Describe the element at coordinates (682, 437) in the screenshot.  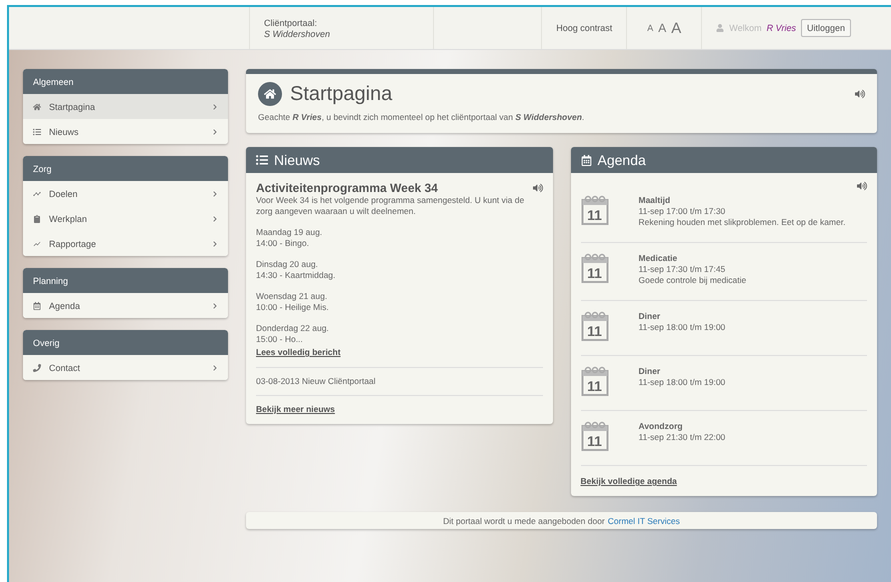
I see `event-time: 11-sep 21:30 t/m 22:00` at that location.